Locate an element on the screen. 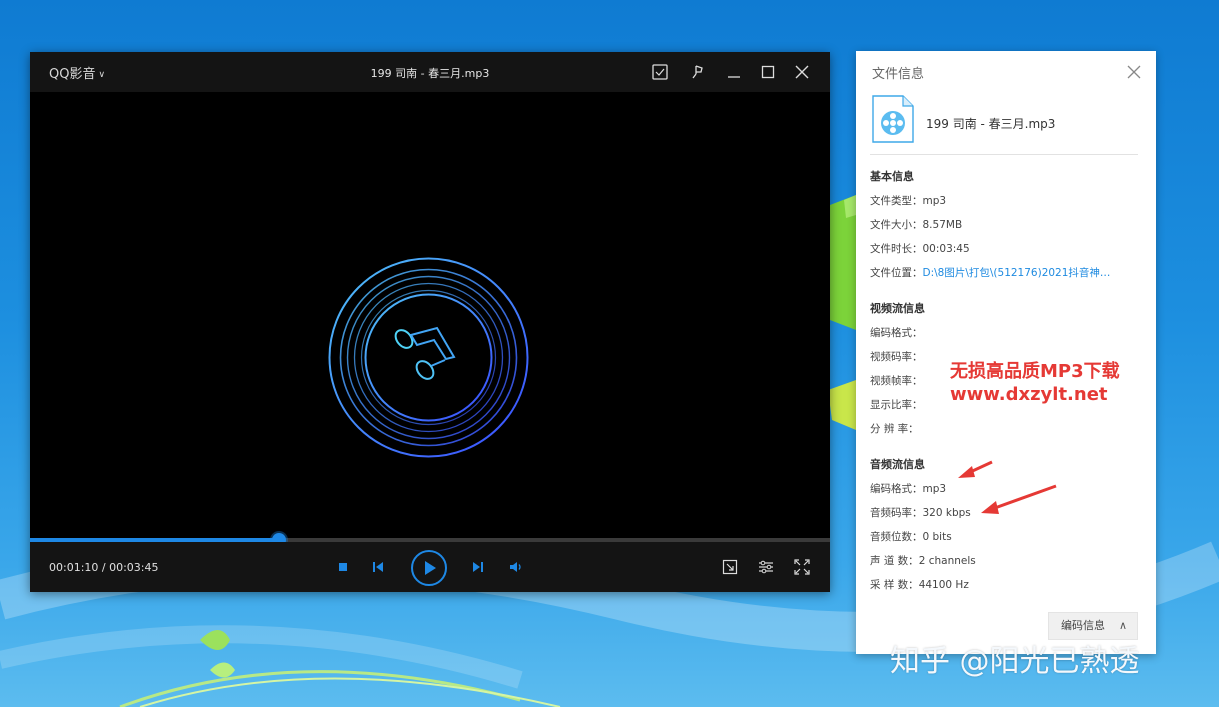  annotation-arrows is located at coordinates (1007, 487).